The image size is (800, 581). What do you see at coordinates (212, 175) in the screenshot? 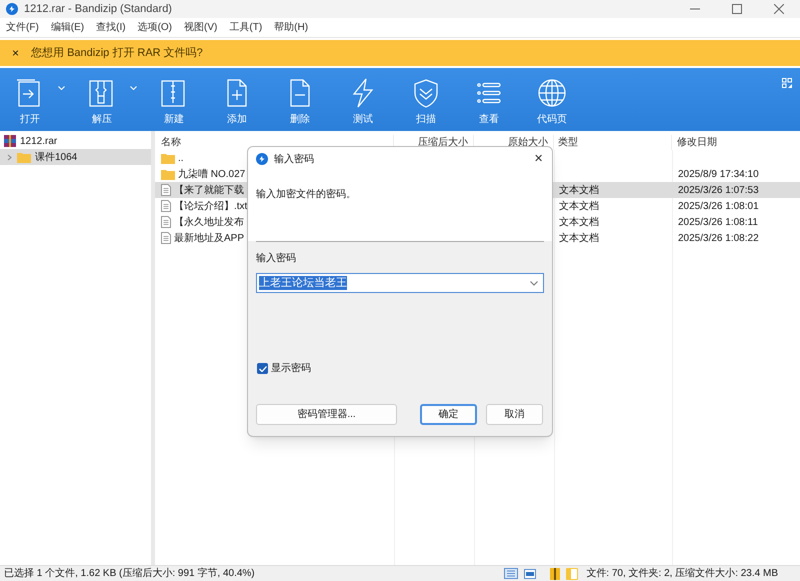
I see `file-name: 九柒嘈 NO.027` at bounding box center [212, 175].